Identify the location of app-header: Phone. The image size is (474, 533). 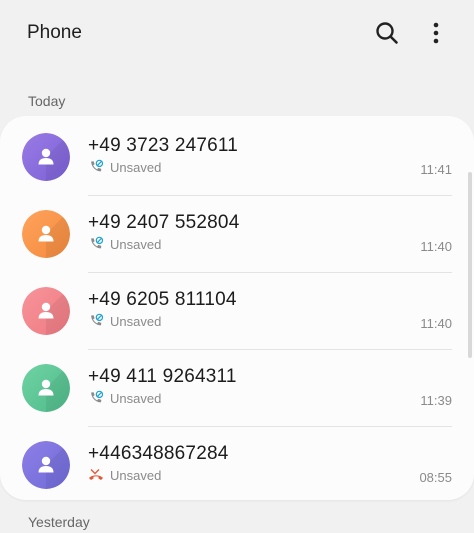
(237, 33).